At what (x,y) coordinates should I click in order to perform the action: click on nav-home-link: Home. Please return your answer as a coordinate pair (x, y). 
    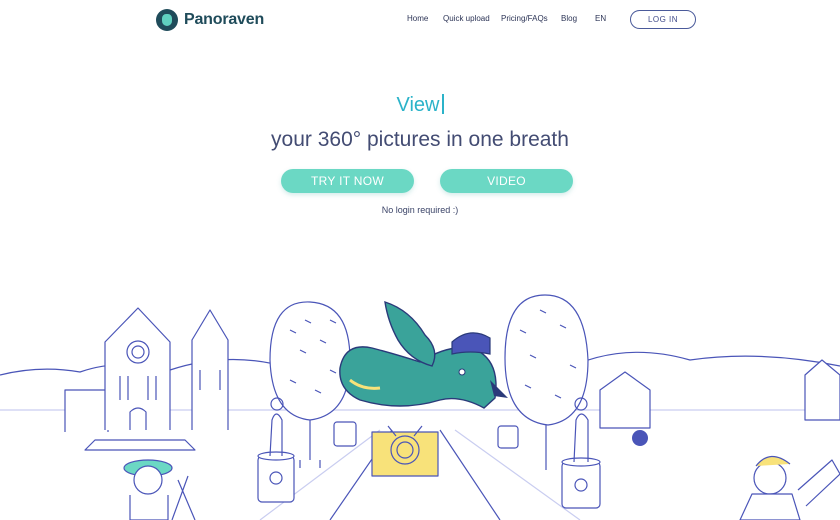
    Looking at the image, I should click on (417, 18).